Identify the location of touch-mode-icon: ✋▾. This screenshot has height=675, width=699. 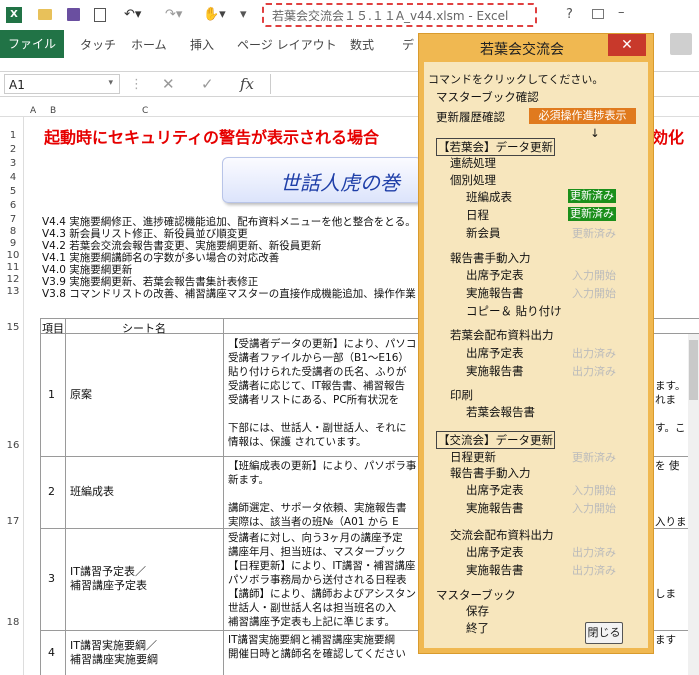
(214, 15).